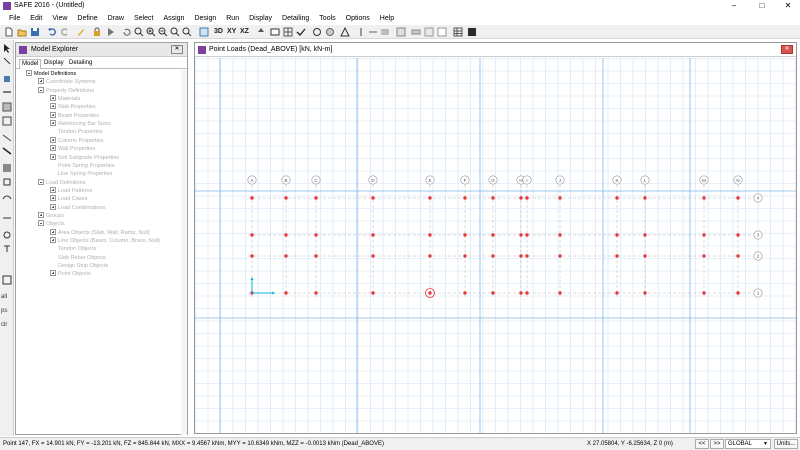 The image size is (800, 450). I want to click on model-explorer-close-button: ✕, so click(177, 49).